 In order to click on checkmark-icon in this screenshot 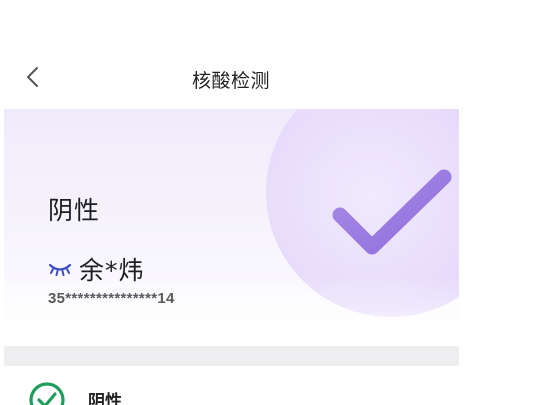, I will do `click(391, 217)`.